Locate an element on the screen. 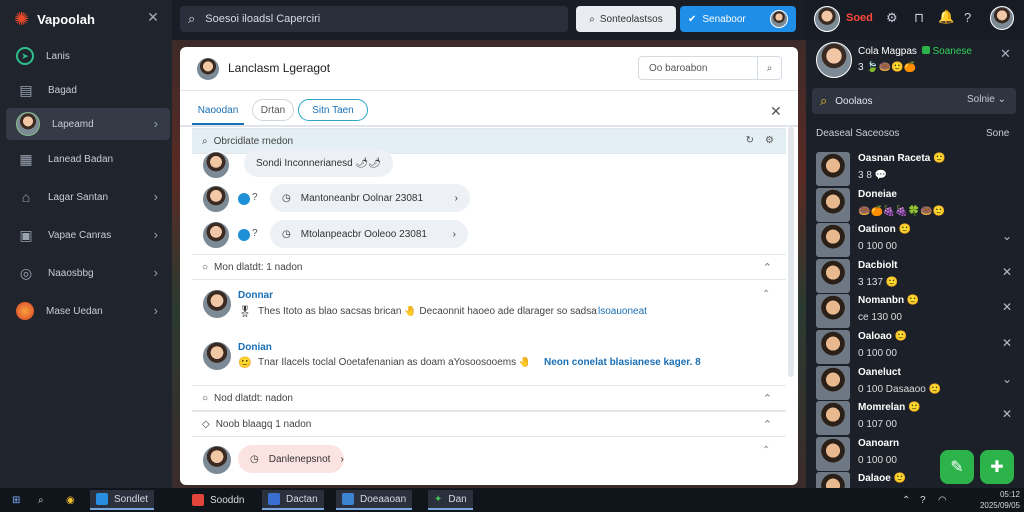  settings-icon: ⚙ is located at coordinates (769, 140).